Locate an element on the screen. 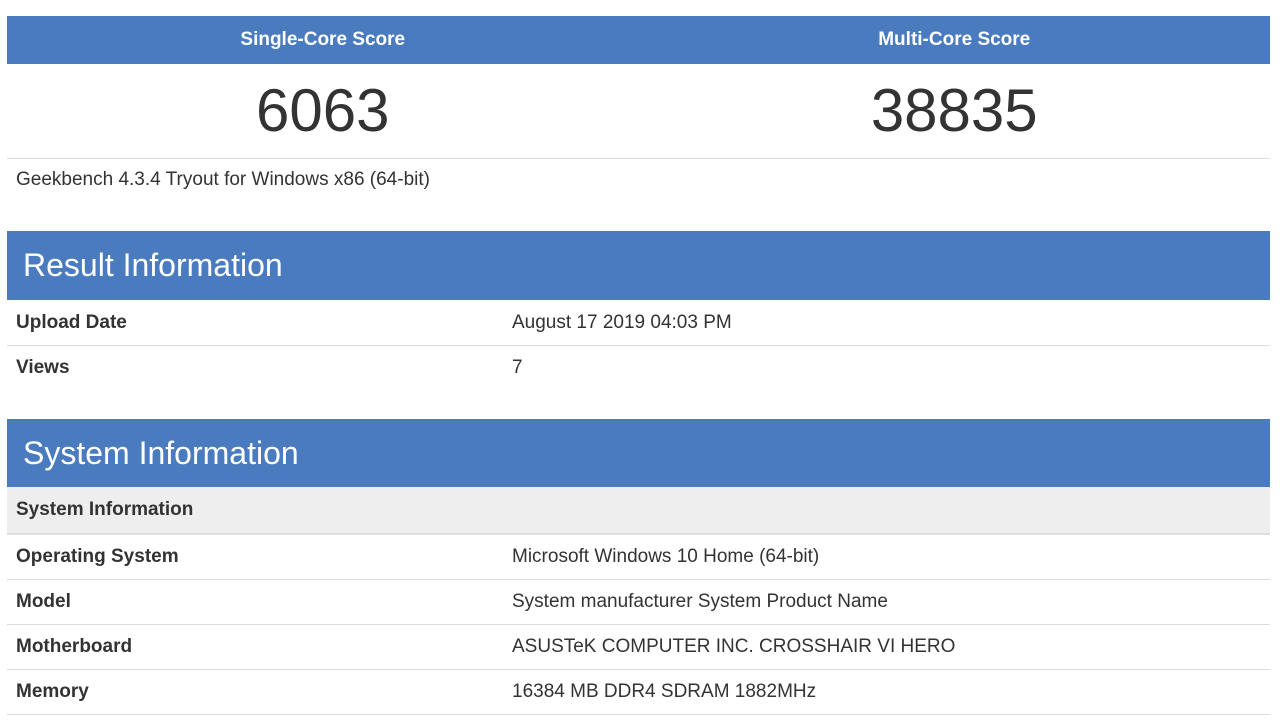 The width and height of the screenshot is (1280, 722). table-row-views: Views 7 is located at coordinates (638, 367).